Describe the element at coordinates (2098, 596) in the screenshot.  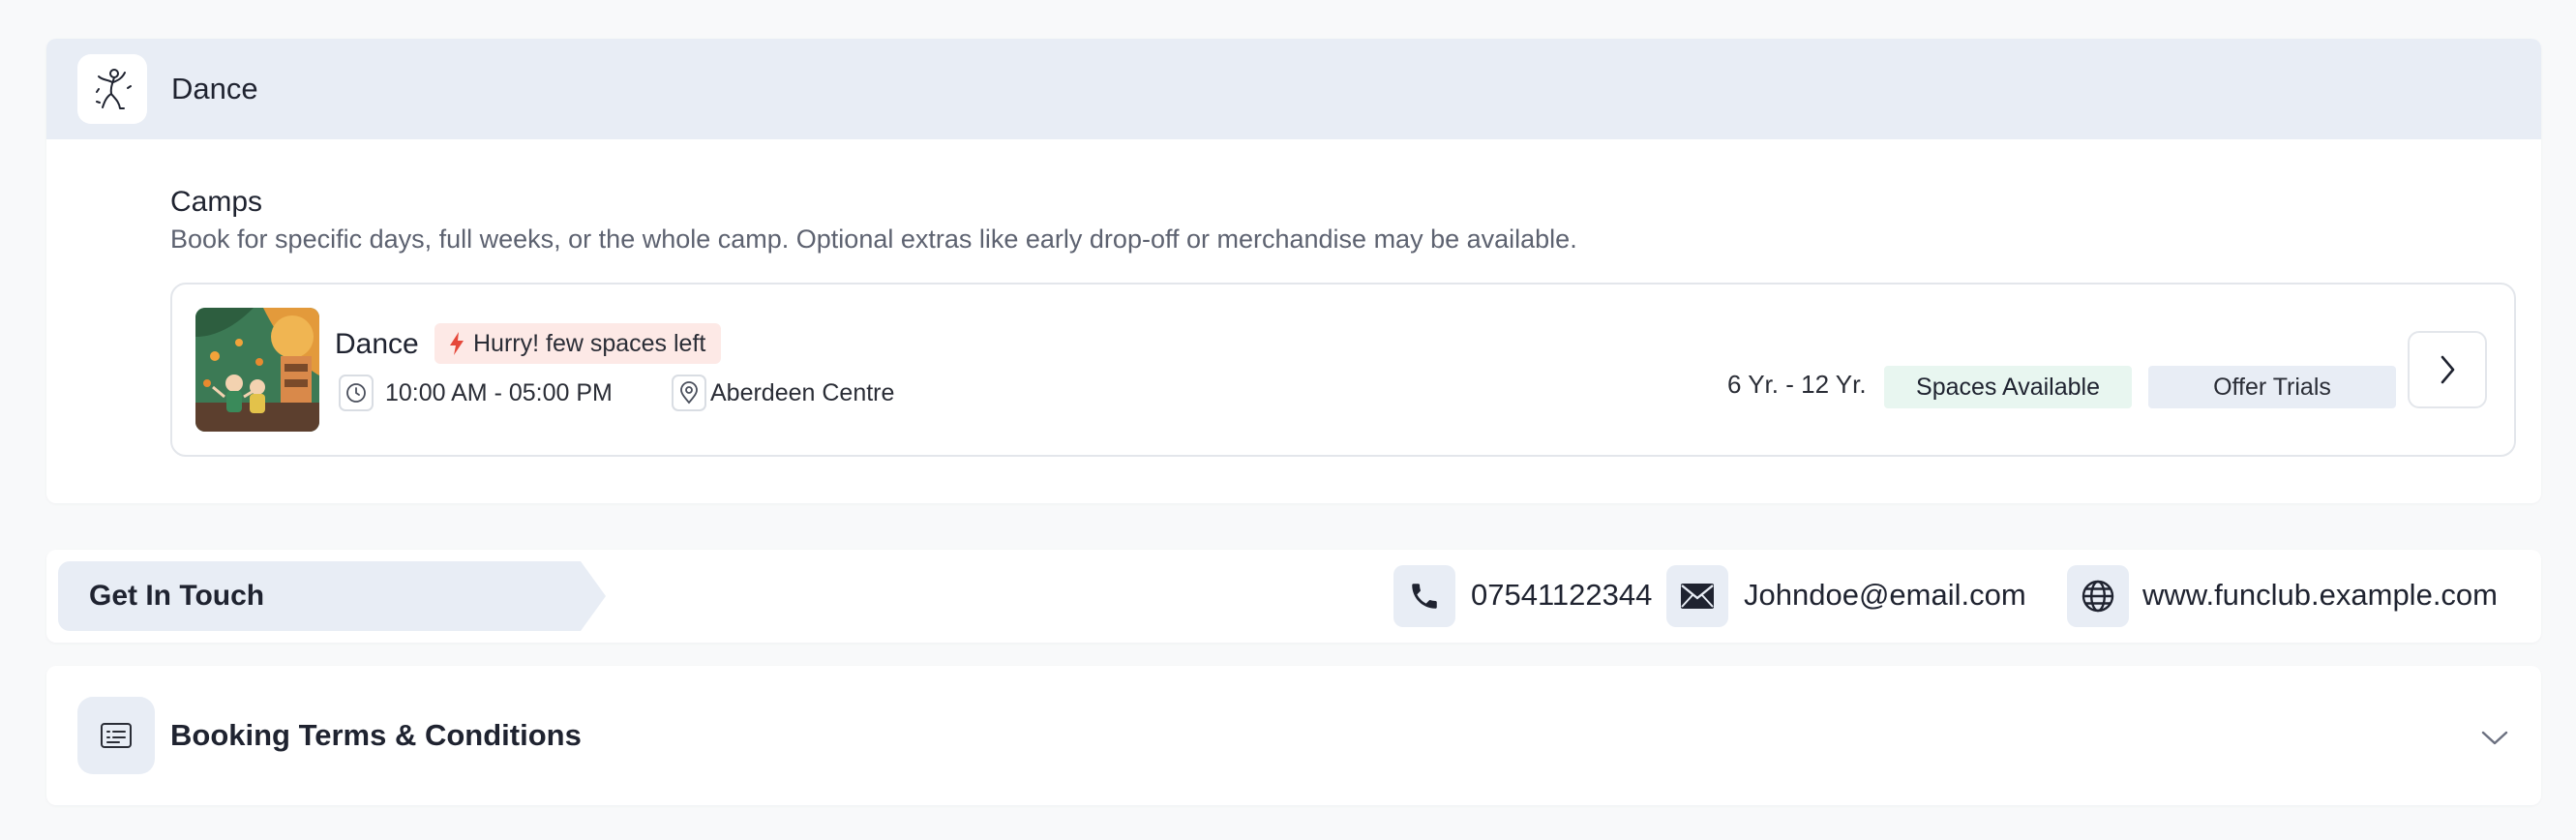
I see `globe-icon` at that location.